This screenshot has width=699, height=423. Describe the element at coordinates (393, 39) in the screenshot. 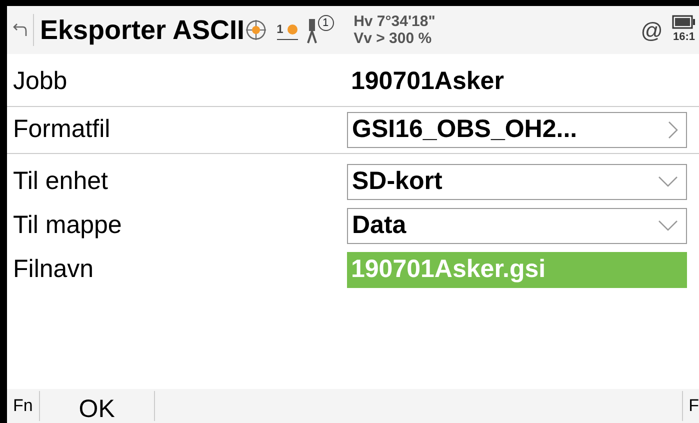

I see `vertical-reading: Vv > 300 %` at that location.